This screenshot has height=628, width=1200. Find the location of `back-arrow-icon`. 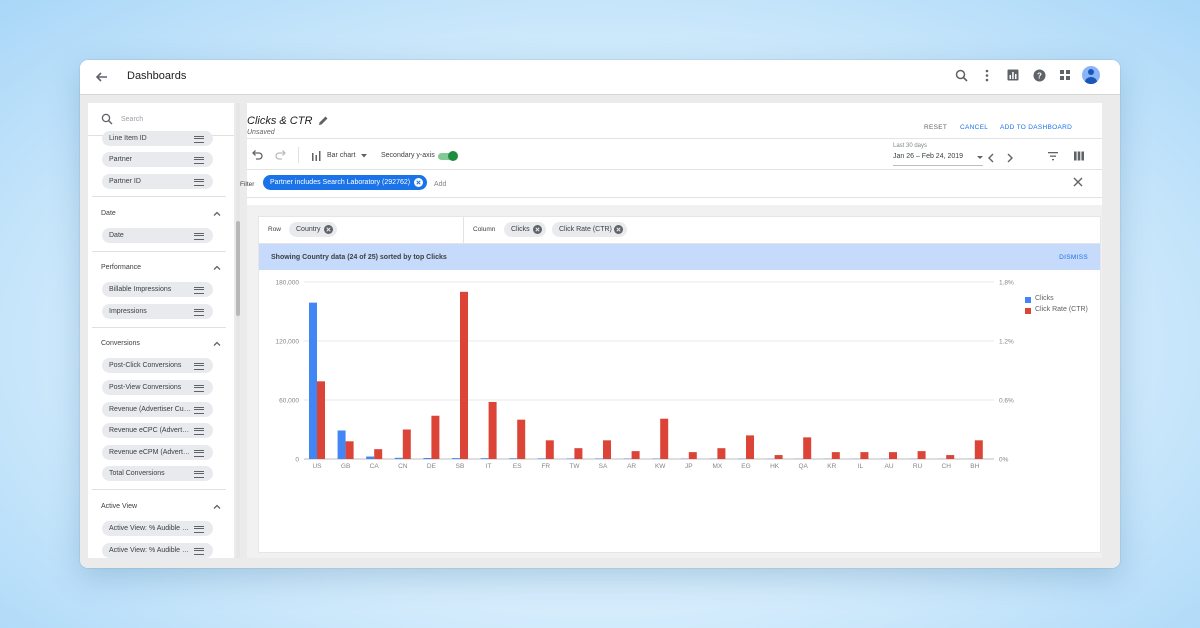

back-arrow-icon is located at coordinates (102, 77).